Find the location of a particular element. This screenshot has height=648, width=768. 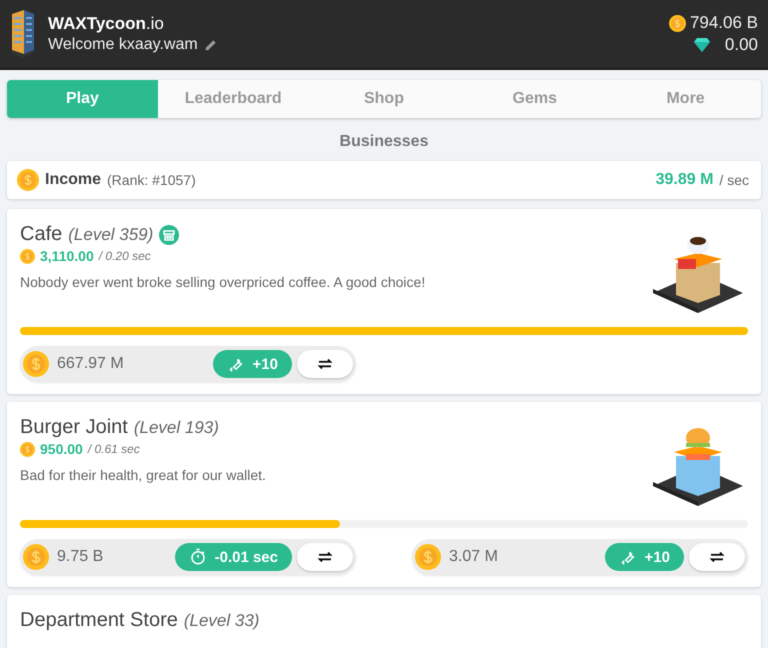

business-description: Nobody ever went broke selling overpriced coffee. A good choice! is located at coordinates (223, 282).